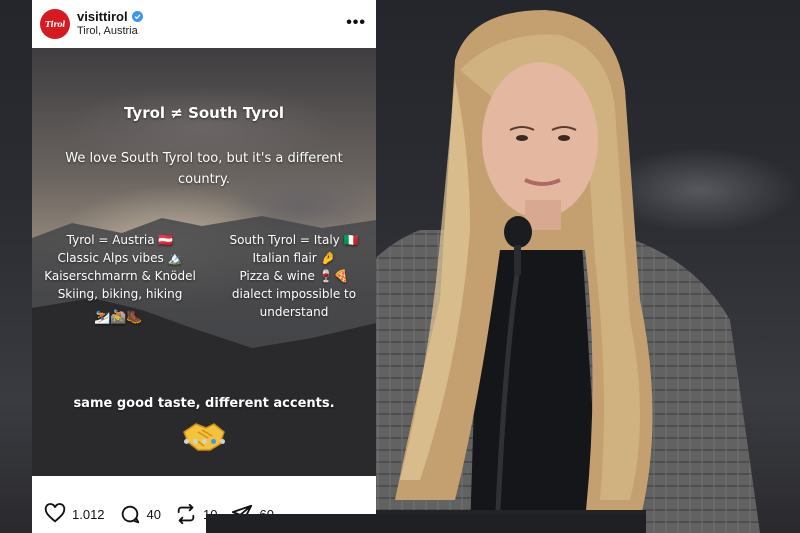 This screenshot has width=800, height=533. I want to click on handshake-icon, so click(204, 437).